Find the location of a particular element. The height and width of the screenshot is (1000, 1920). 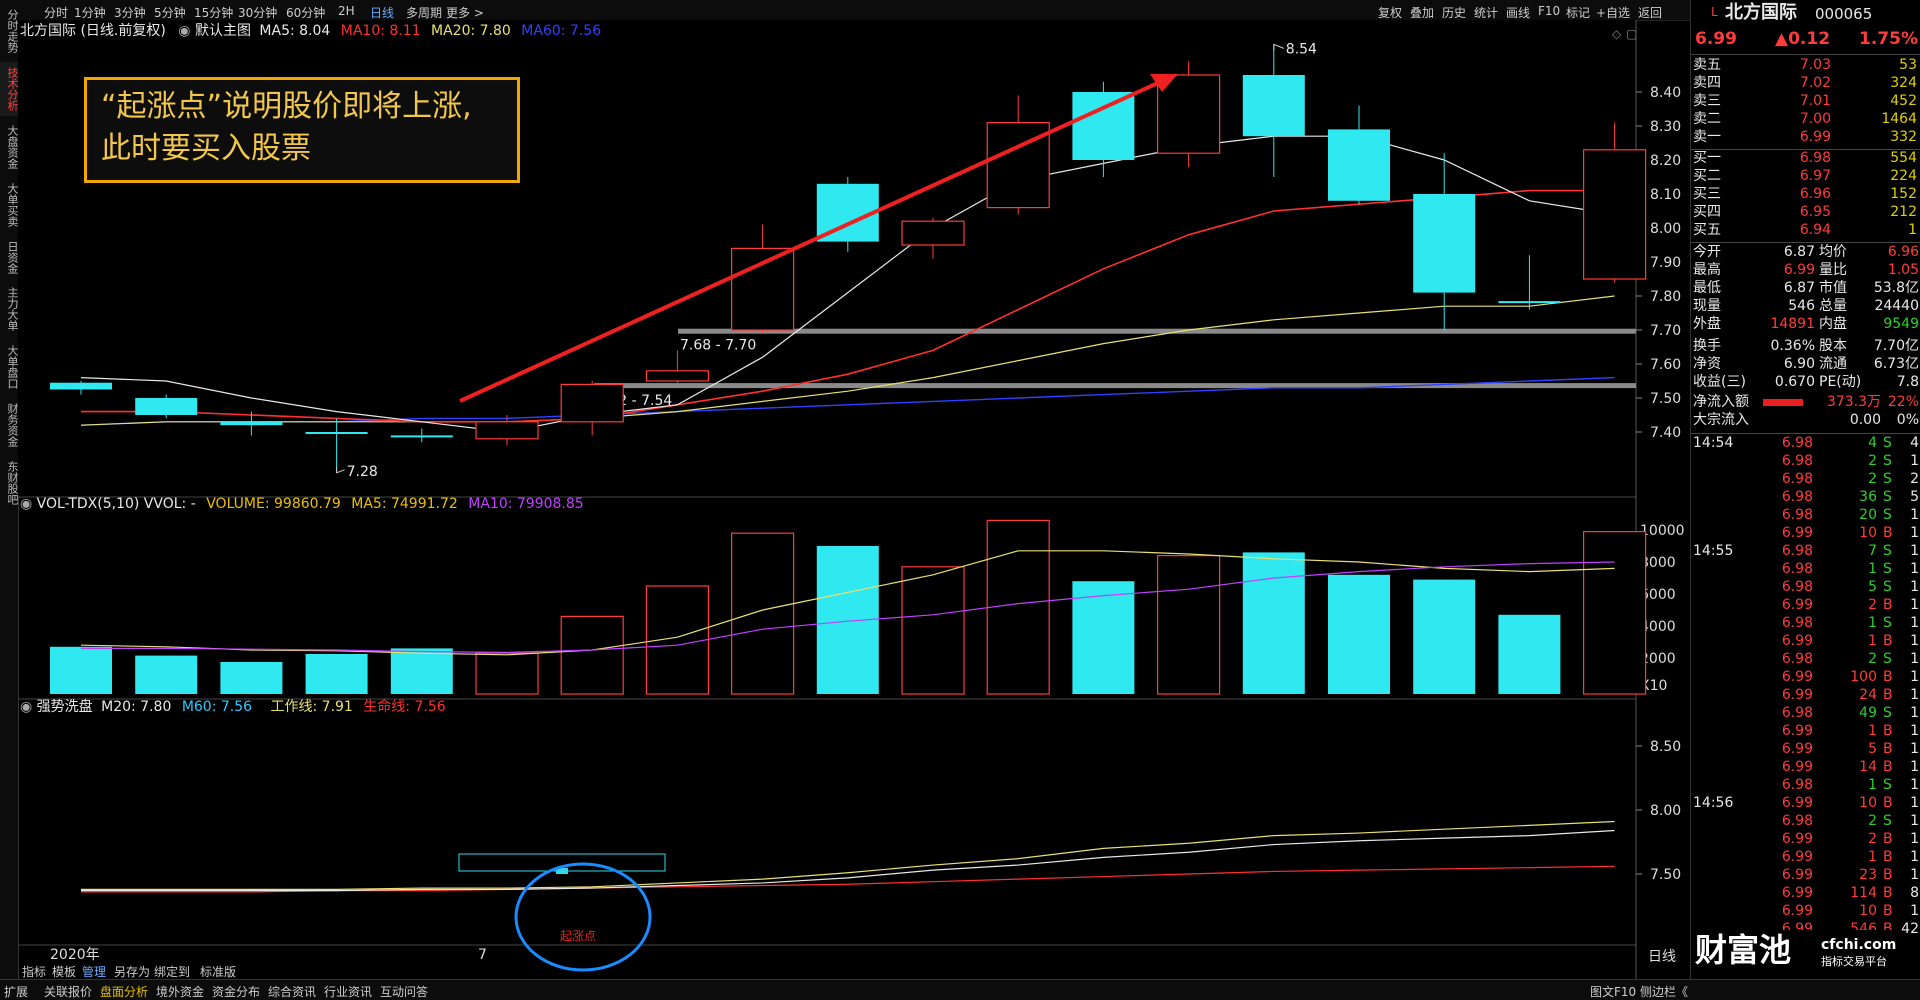

ask-price: 7.02 is located at coordinates (1815, 83).